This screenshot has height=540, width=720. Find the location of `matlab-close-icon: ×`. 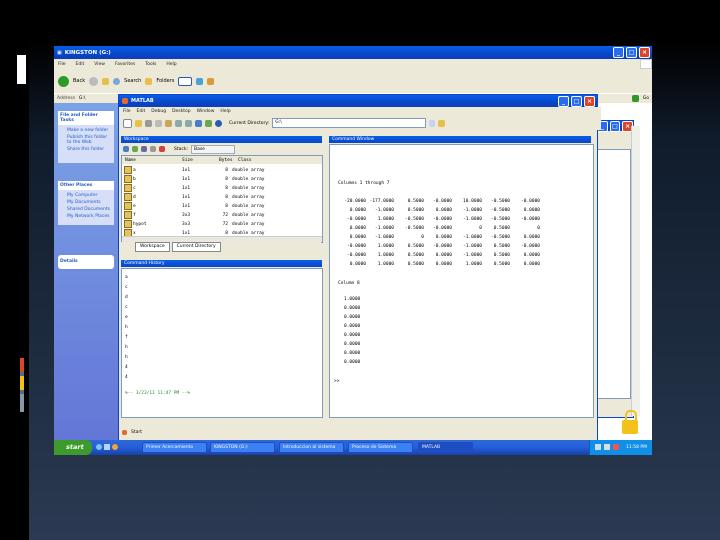

matlab-close-icon: × is located at coordinates (589, 101).